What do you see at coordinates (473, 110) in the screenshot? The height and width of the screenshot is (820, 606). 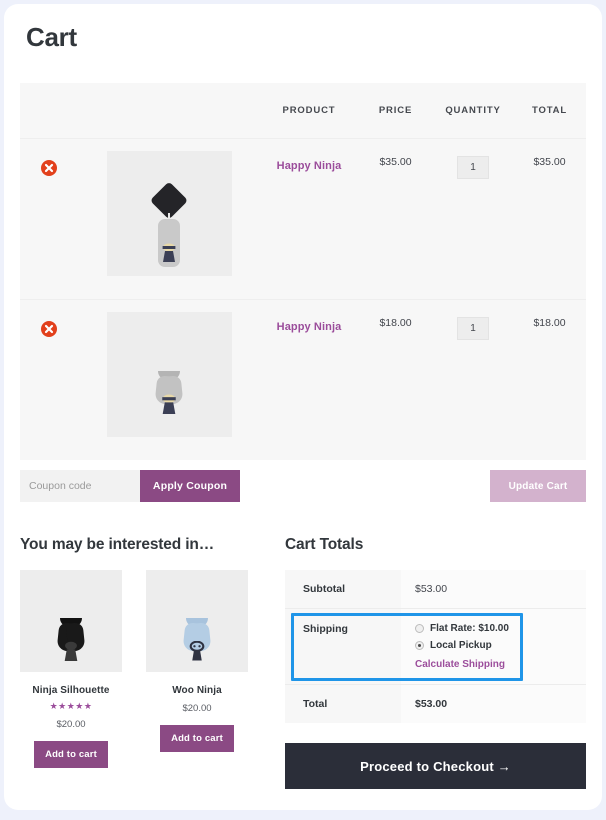 I see `header-quantity: QUANTITY` at bounding box center [473, 110].